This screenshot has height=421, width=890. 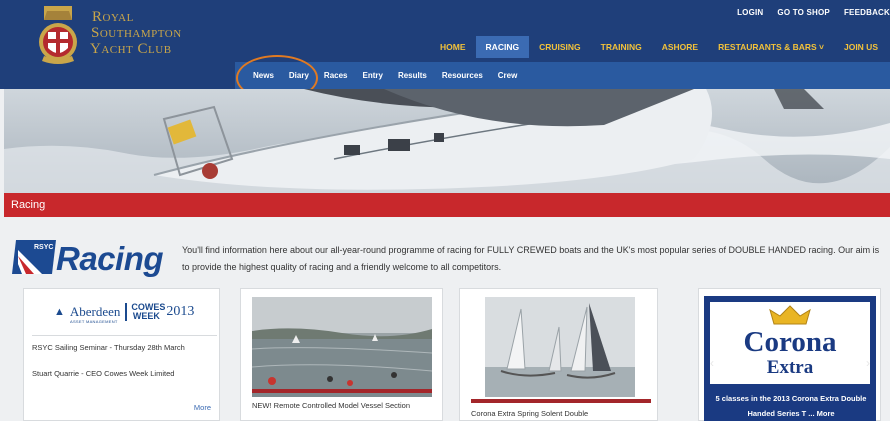 I want to click on subnav-results: Results, so click(x=412, y=75).